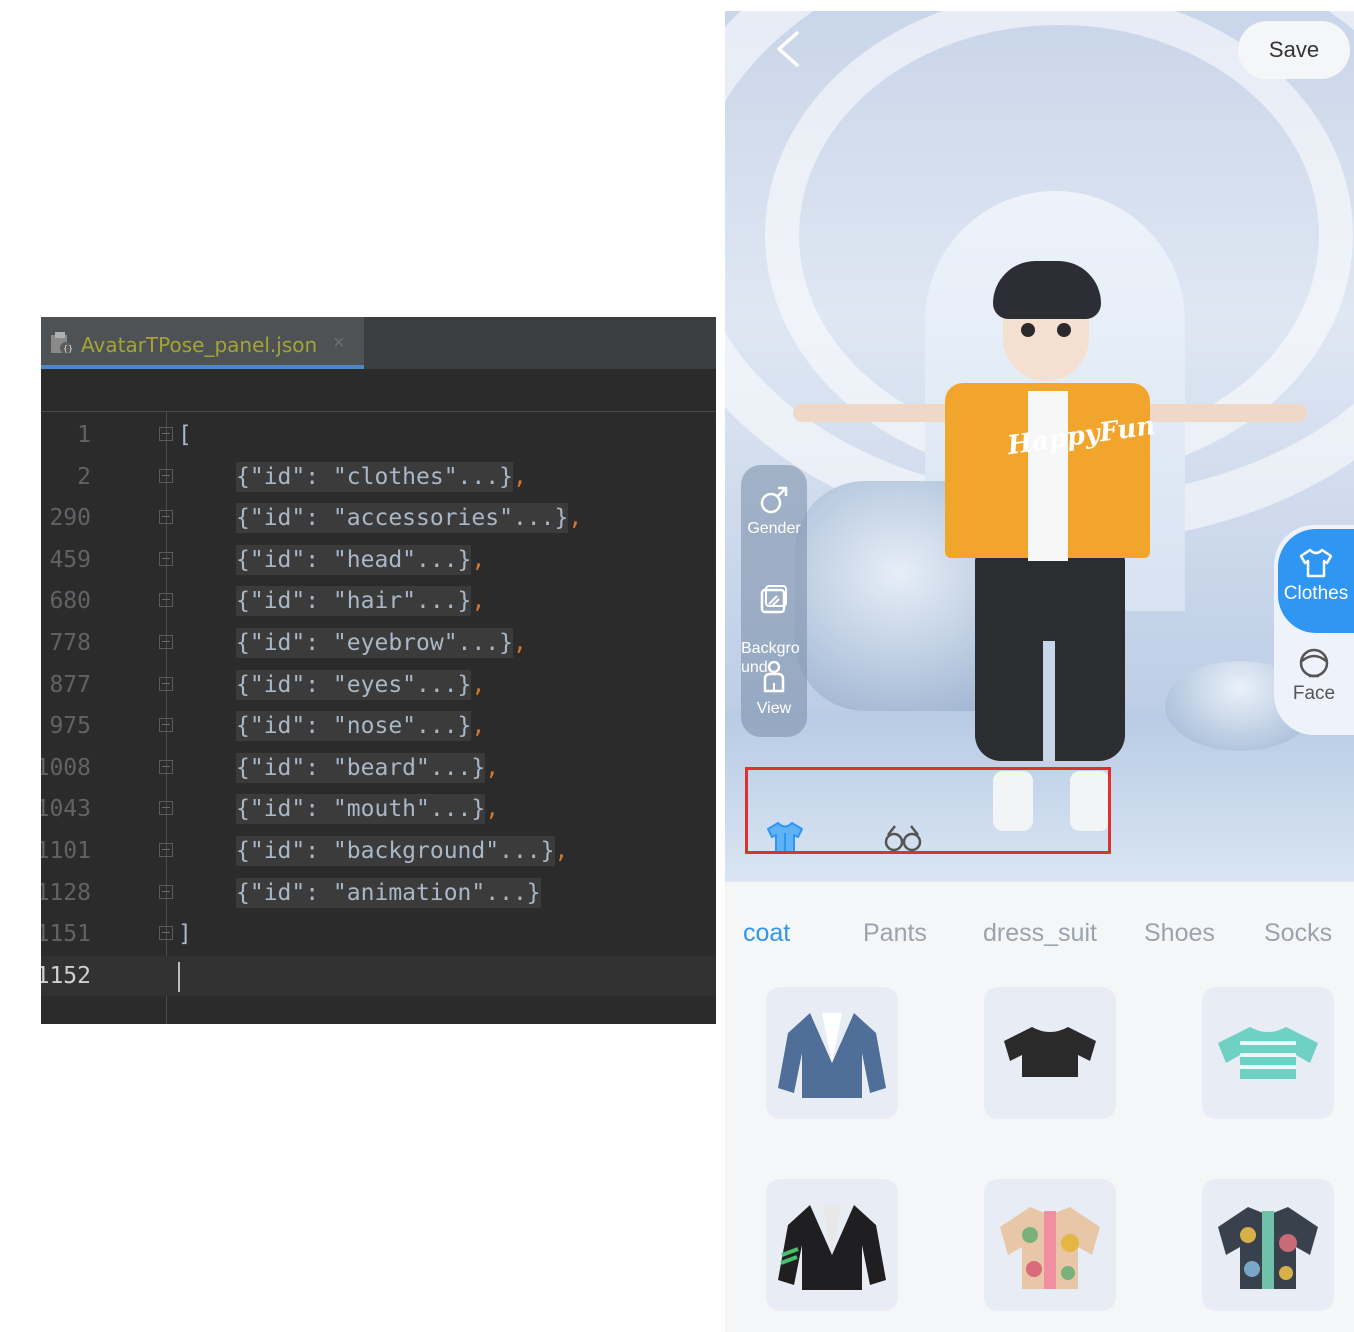 The width and height of the screenshot is (1354, 1332). What do you see at coordinates (1039, 881) in the screenshot?
I see `panel-divider` at bounding box center [1039, 881].